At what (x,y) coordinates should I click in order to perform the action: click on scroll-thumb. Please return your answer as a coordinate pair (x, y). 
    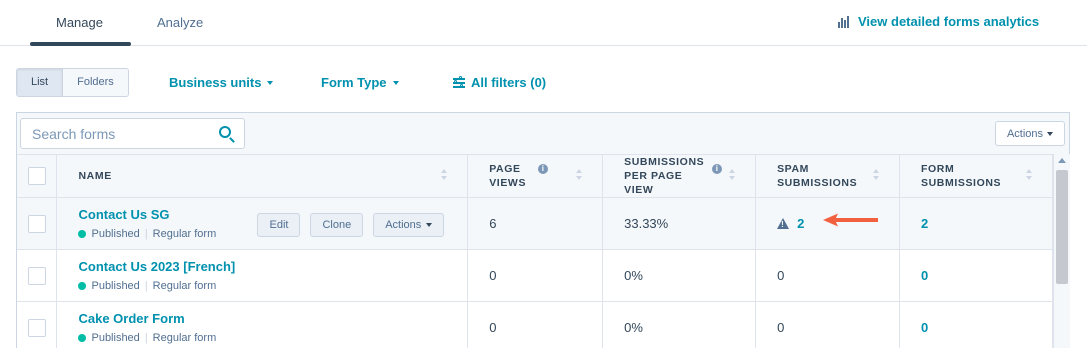
    Looking at the image, I should click on (1062, 227).